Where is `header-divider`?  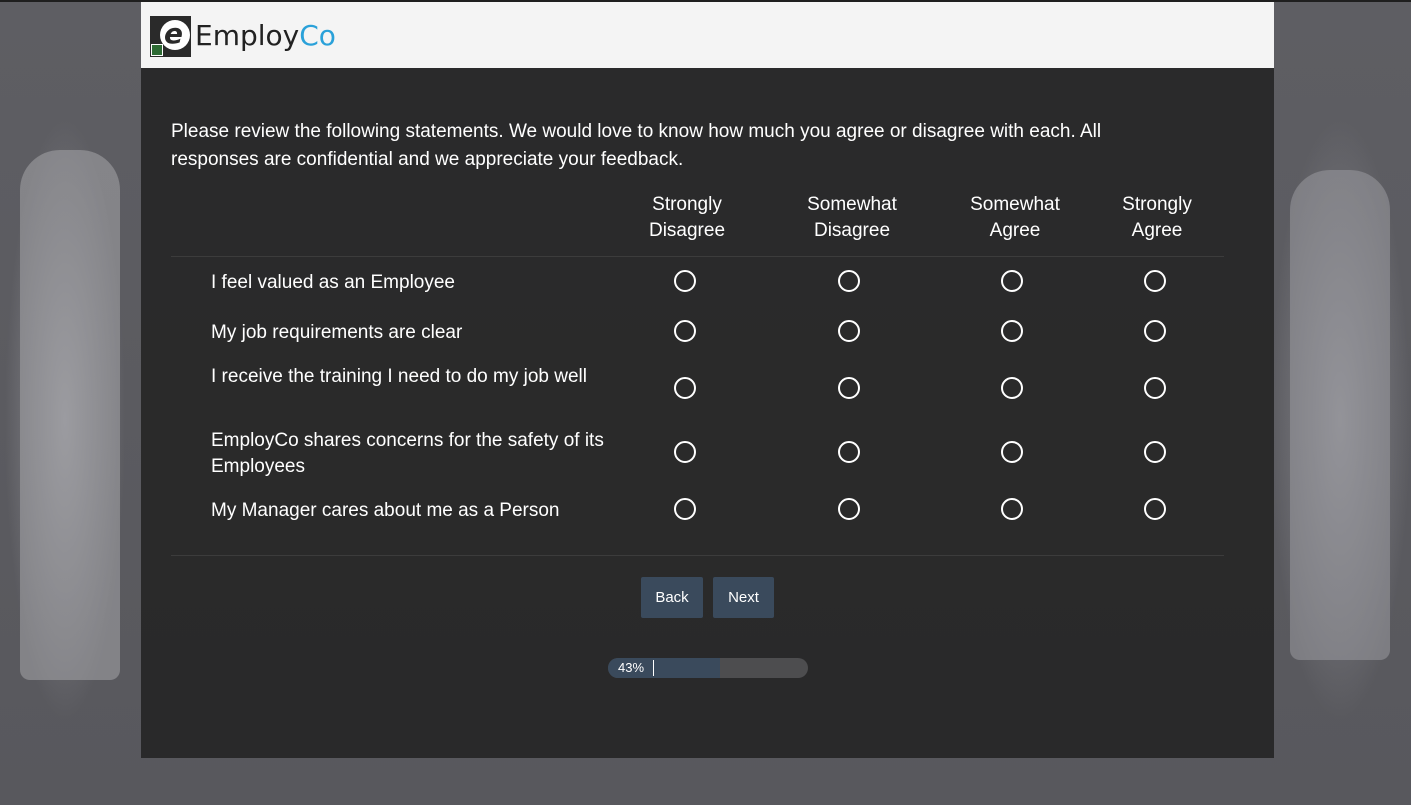
header-divider is located at coordinates (697, 256).